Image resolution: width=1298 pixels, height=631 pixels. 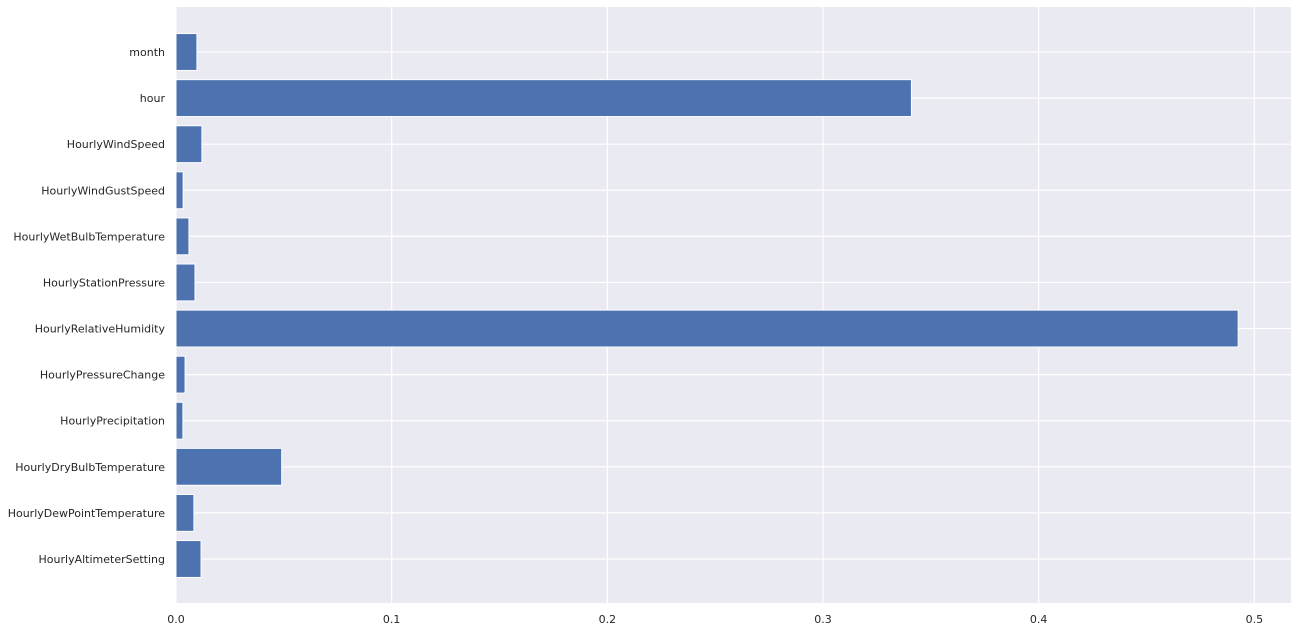 I want to click on y-tick-label: HourlyWindGustSpeed, so click(x=103, y=190).